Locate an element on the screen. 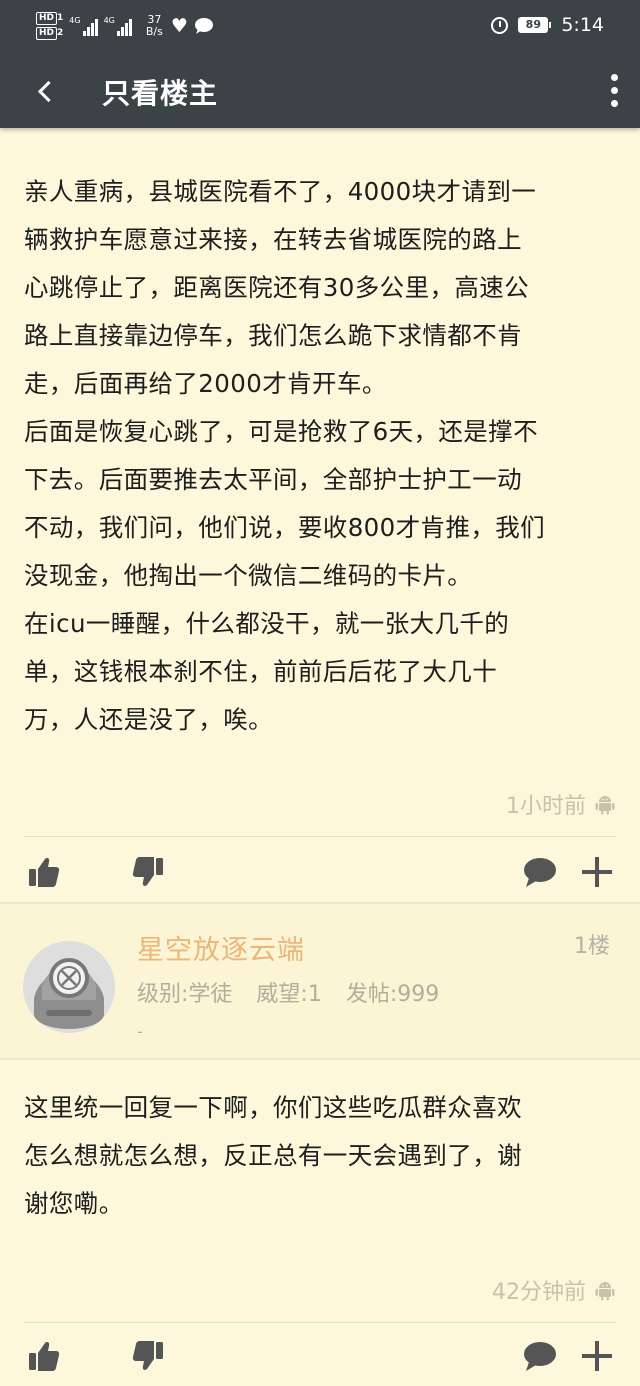  reply-username: 星空放逐云端 is located at coordinates (221, 947).